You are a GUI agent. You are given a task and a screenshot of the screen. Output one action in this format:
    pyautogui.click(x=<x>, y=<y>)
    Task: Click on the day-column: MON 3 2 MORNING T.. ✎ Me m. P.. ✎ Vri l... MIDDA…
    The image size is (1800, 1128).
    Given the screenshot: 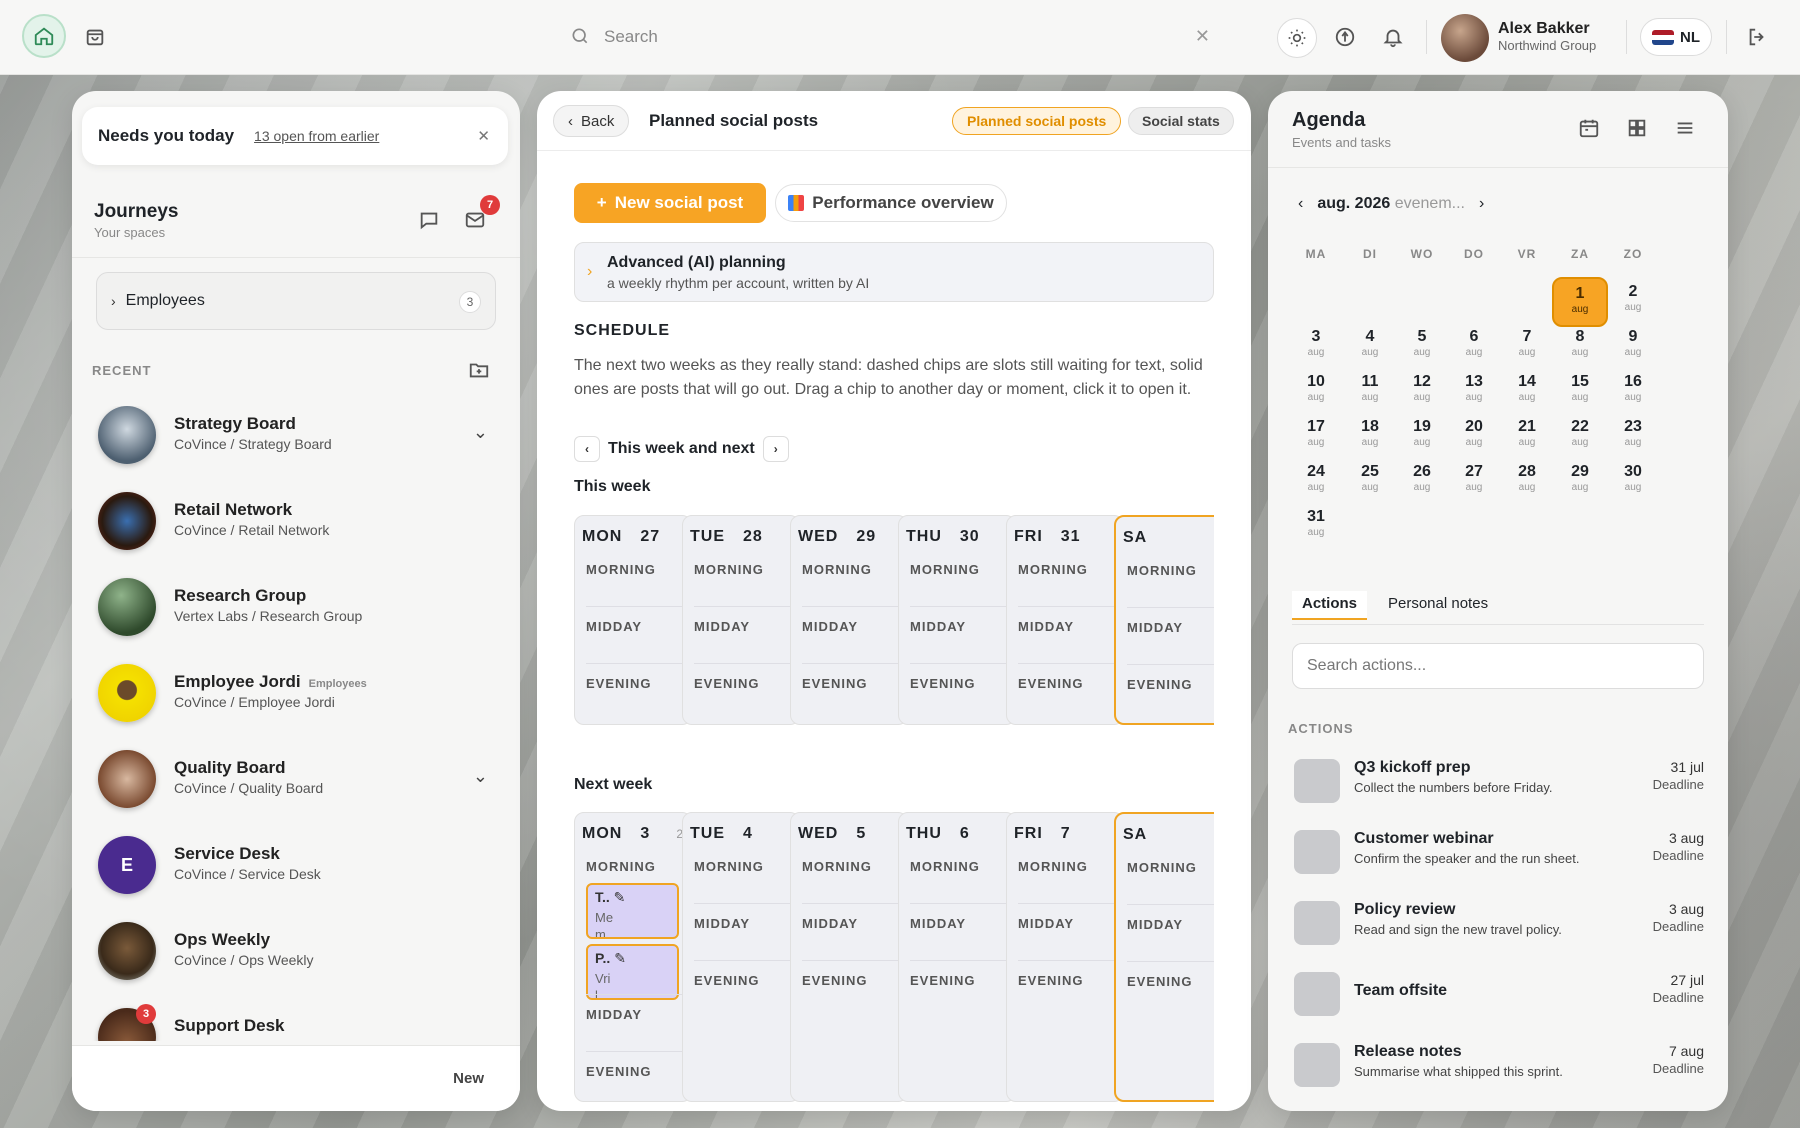 What is the action you would take?
    pyautogui.click(x=633, y=957)
    